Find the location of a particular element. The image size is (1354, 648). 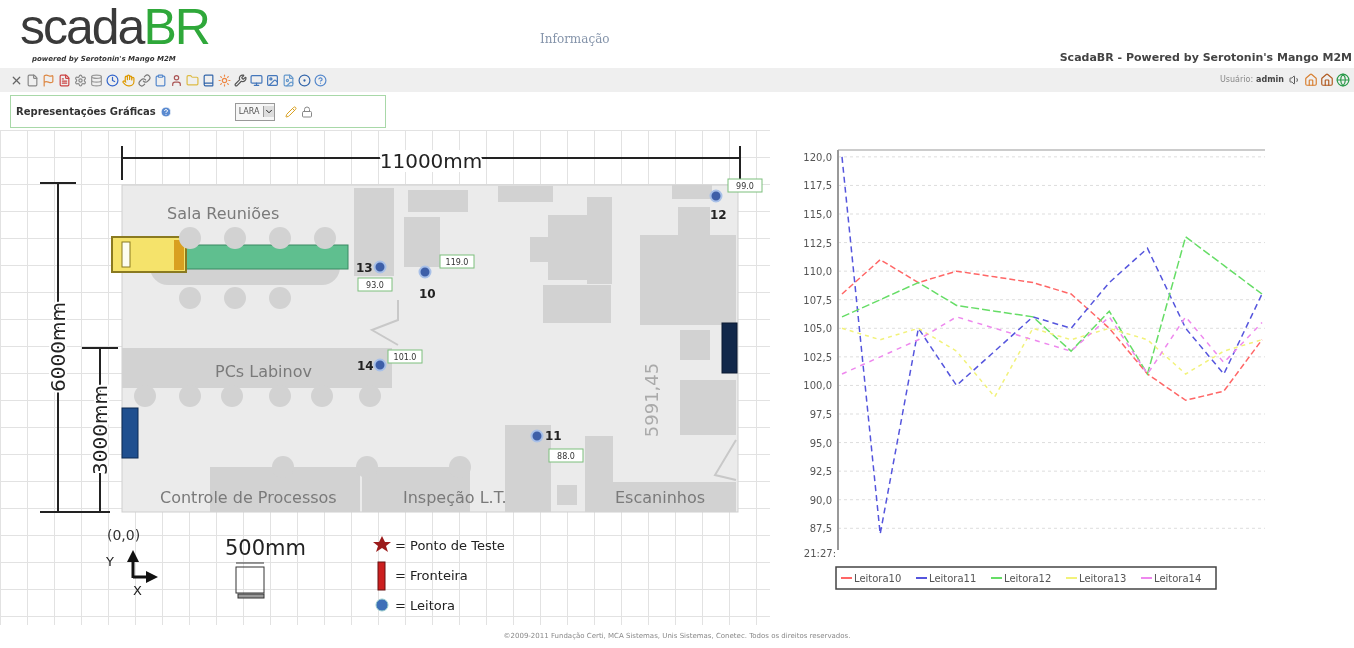

link-icon is located at coordinates (144, 80).